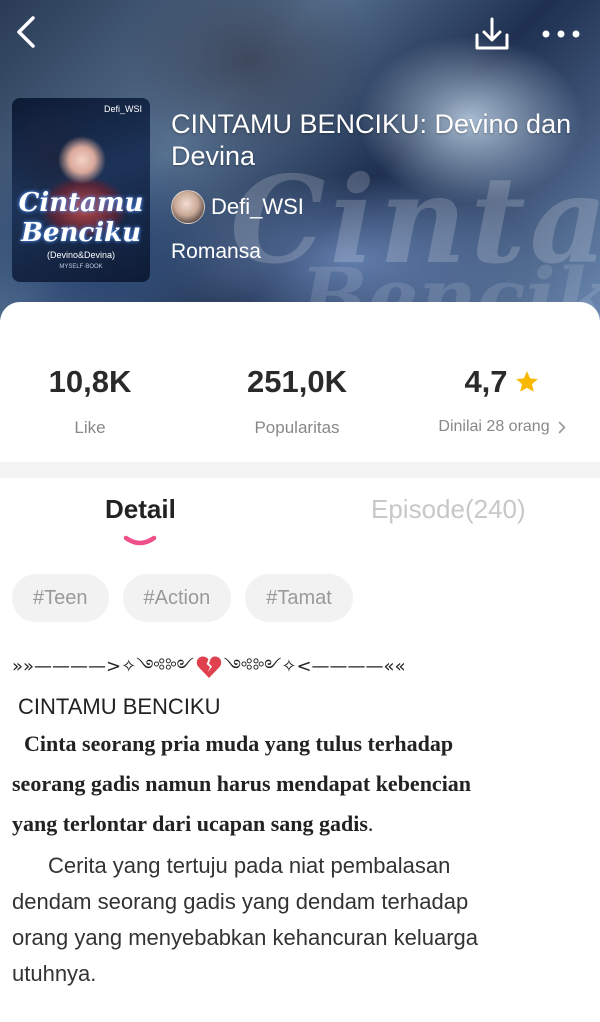 Image resolution: width=600 pixels, height=1022 pixels. Describe the element at coordinates (370, 823) in the screenshot. I see `synopsis-period: .` at that location.